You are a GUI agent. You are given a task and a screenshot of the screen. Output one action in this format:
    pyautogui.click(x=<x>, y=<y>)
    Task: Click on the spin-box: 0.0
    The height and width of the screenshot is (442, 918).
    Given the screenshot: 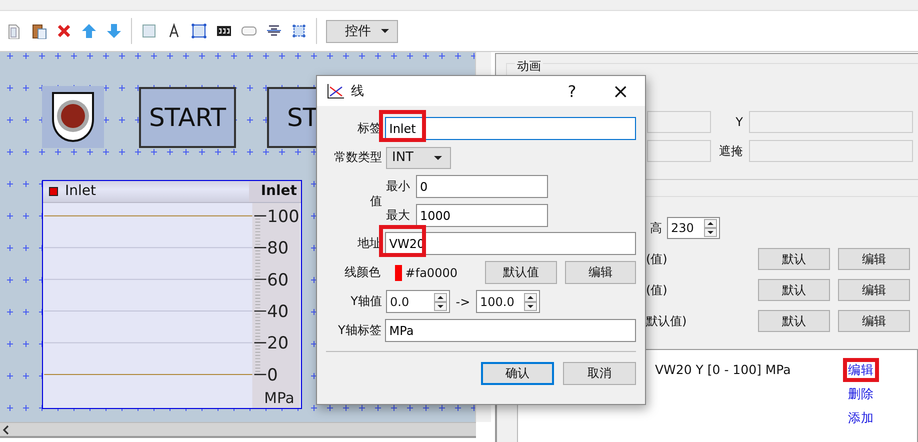 What is the action you would take?
    pyautogui.click(x=418, y=301)
    